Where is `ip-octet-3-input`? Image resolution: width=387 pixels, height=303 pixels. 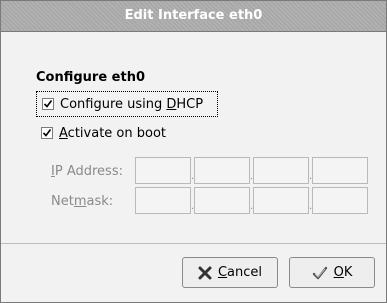 ip-octet-3-input is located at coordinates (281, 170).